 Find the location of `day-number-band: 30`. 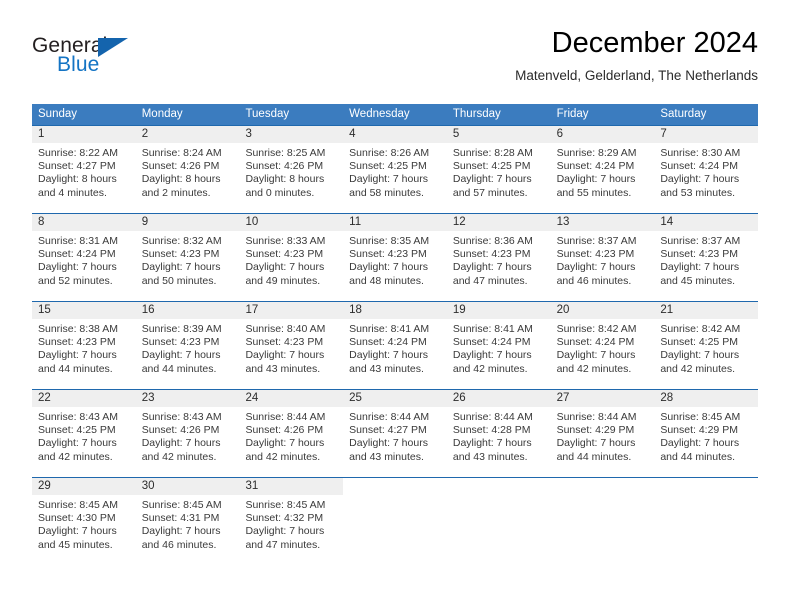

day-number-band: 30 is located at coordinates (187, 486).